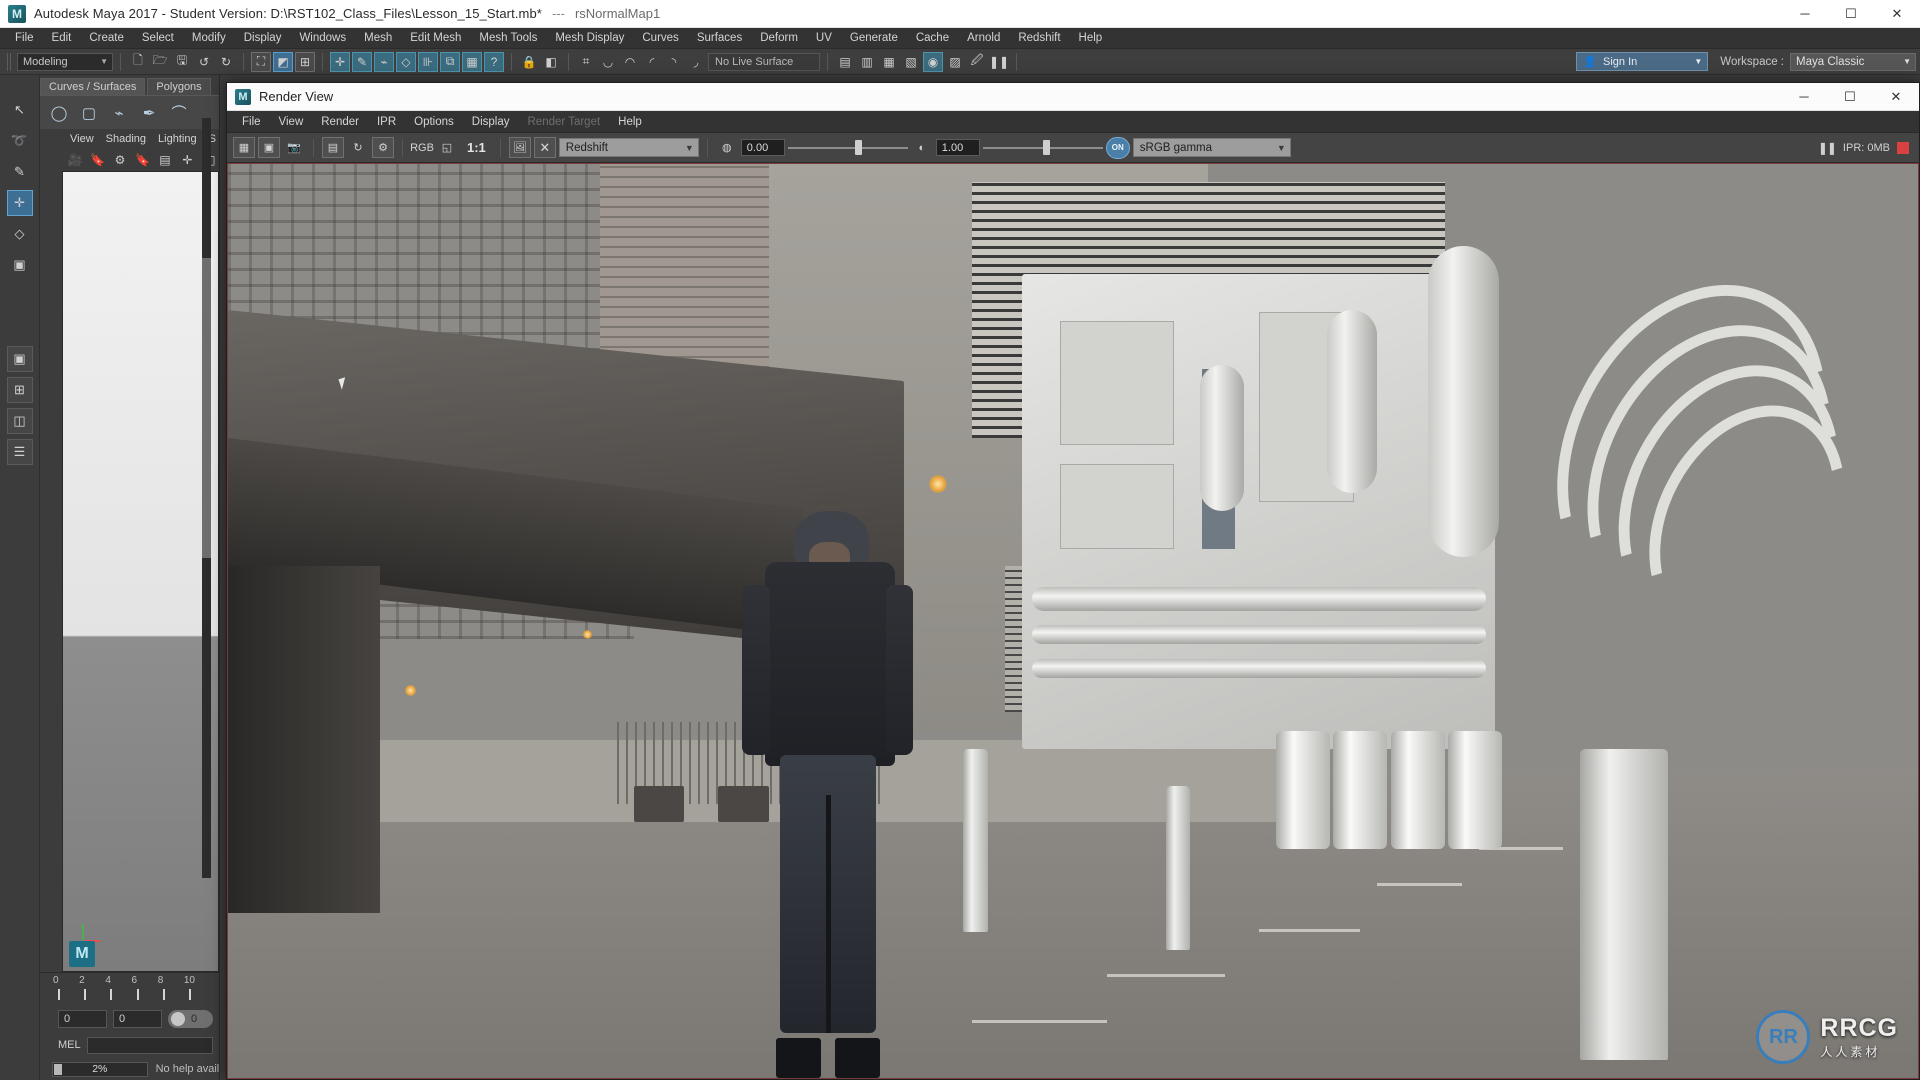 This screenshot has height=1080, width=1920. What do you see at coordinates (82, 139) in the screenshot?
I see `viewport-menu-view: View` at bounding box center [82, 139].